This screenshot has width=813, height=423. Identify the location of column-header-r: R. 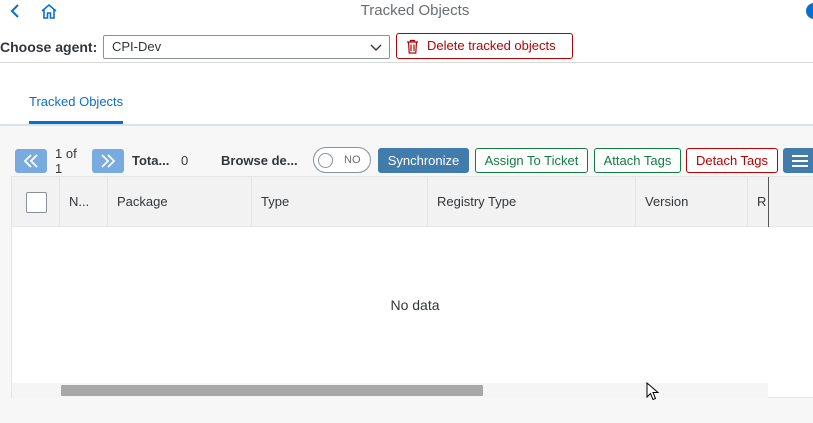
(758, 202).